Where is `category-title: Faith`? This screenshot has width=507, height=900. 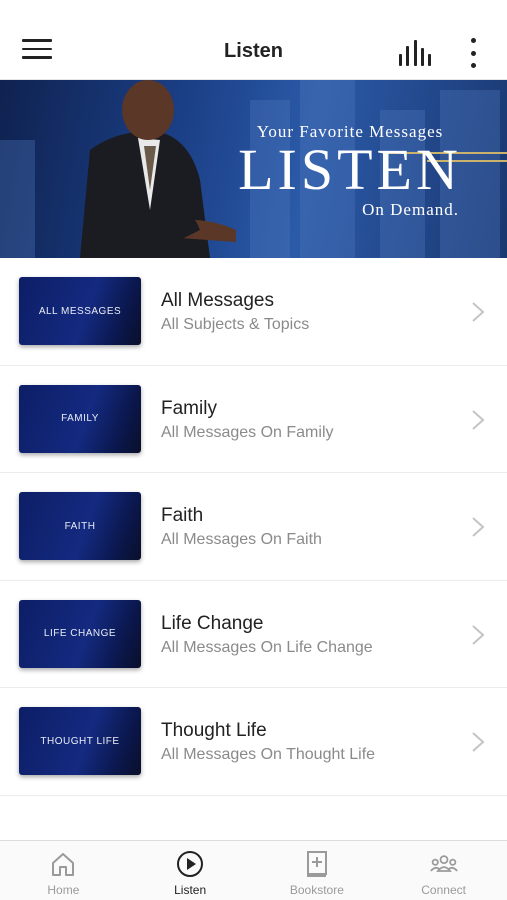 category-title: Faith is located at coordinates (182, 515).